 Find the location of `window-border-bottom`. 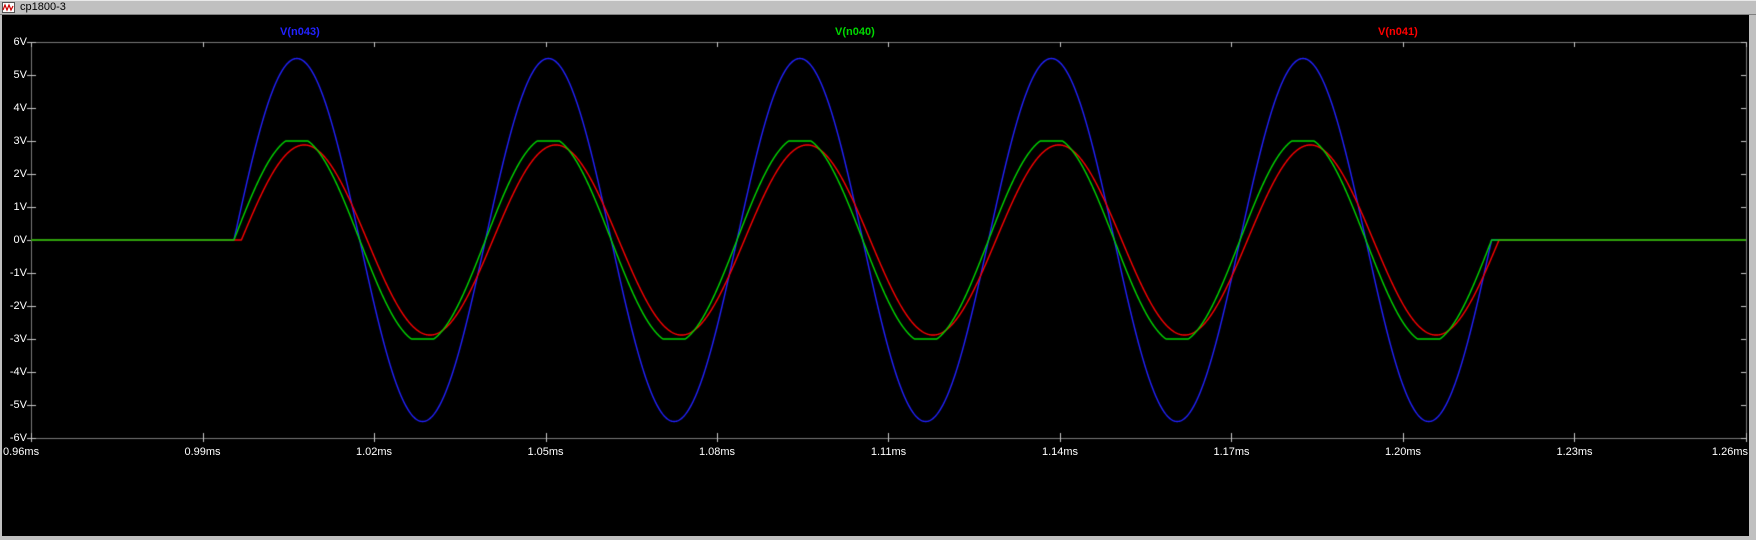

window-border-bottom is located at coordinates (878, 538).